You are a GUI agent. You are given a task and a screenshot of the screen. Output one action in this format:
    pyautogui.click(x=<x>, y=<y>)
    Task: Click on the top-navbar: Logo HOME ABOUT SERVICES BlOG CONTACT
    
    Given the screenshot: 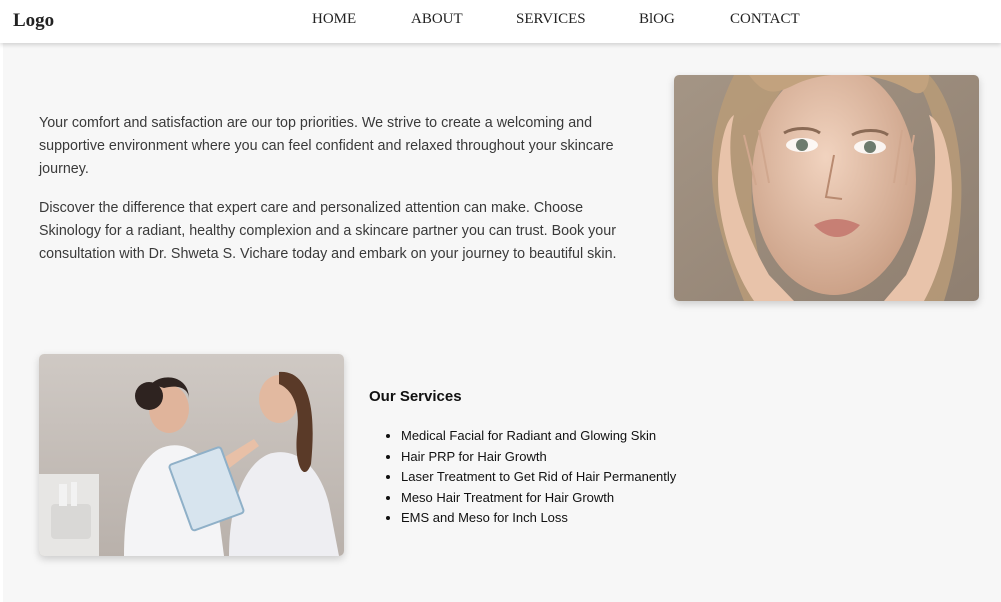 What is the action you would take?
    pyautogui.click(x=500, y=21)
    